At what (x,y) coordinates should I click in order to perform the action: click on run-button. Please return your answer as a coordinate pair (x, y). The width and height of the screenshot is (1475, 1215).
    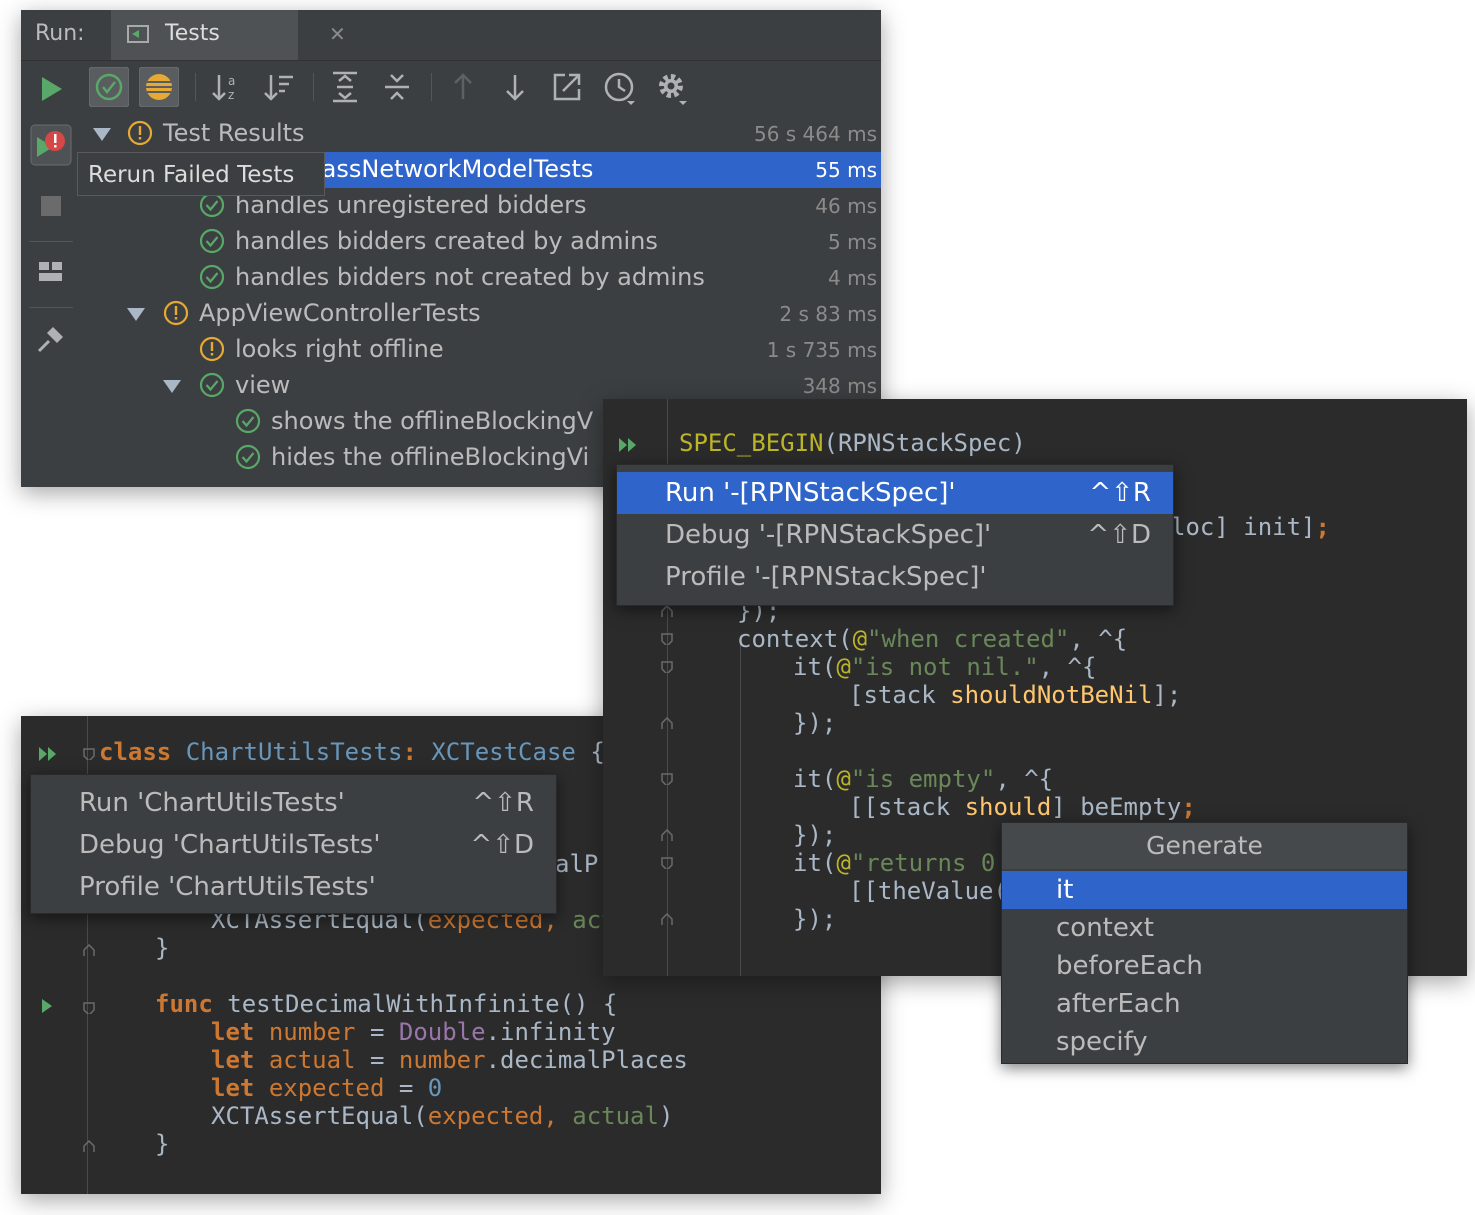
    Looking at the image, I should click on (51, 89).